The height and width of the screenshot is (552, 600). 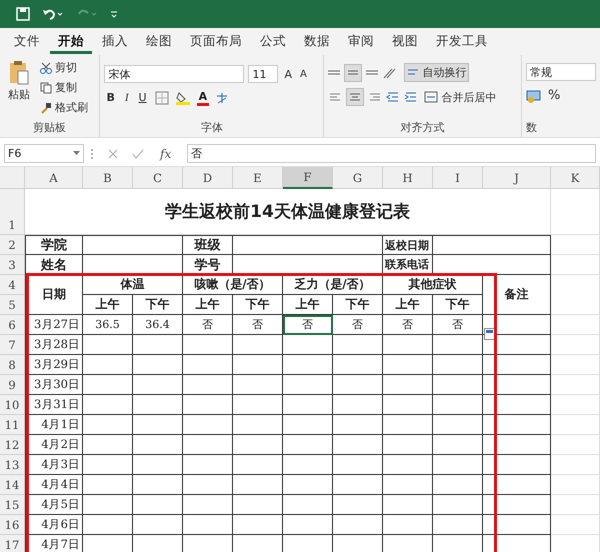 What do you see at coordinates (174, 74) in the screenshot?
I see `font-name-field: 宋体` at bounding box center [174, 74].